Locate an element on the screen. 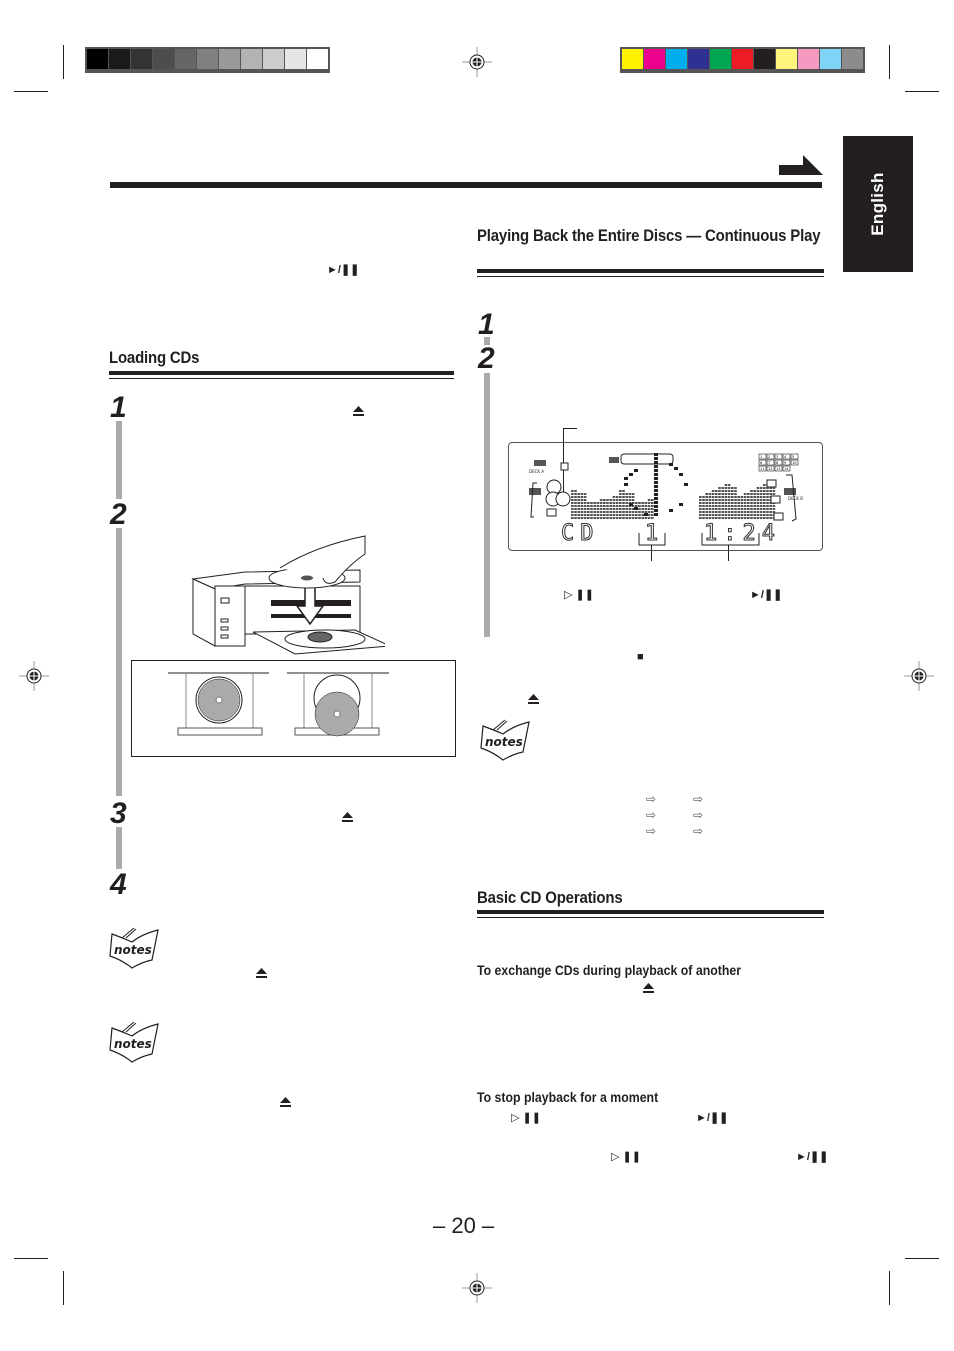 Image resolution: width=954 pixels, height=1351 pixels. section-rule is located at coordinates (650, 912).